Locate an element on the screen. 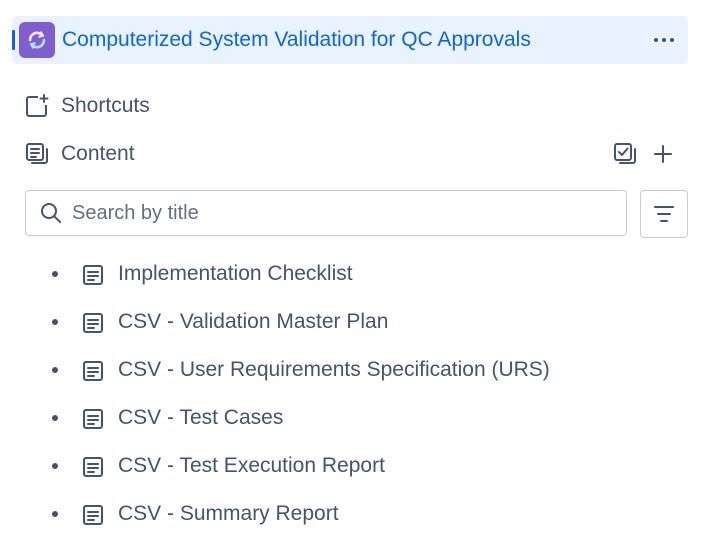  search-field is located at coordinates (326, 213).